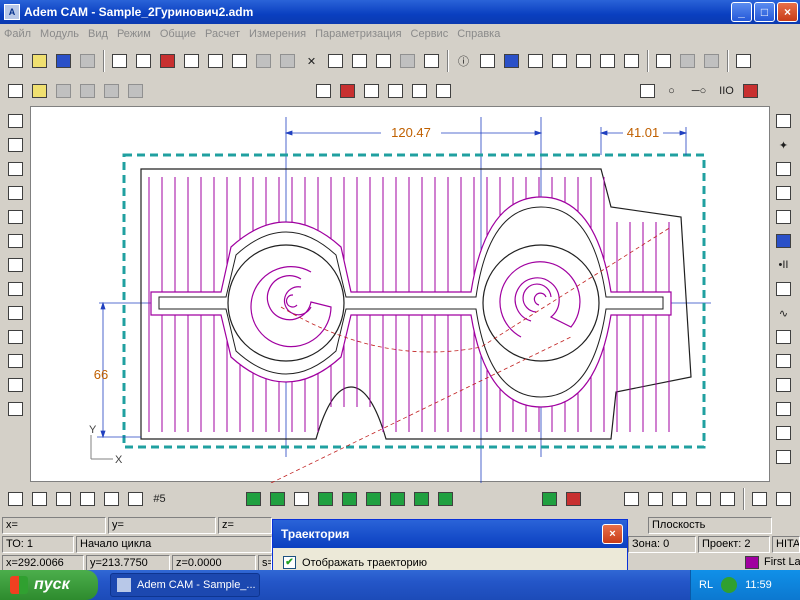 Image resolution: width=800 pixels, height=600 pixels. What do you see at coordinates (15, 121) in the screenshot?
I see `left1-a-icon` at bounding box center [15, 121].